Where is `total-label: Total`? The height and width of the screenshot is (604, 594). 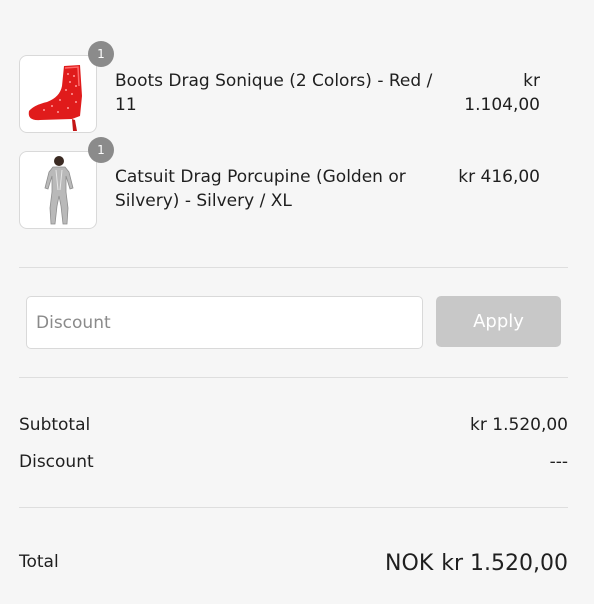
total-label: Total is located at coordinates (39, 562).